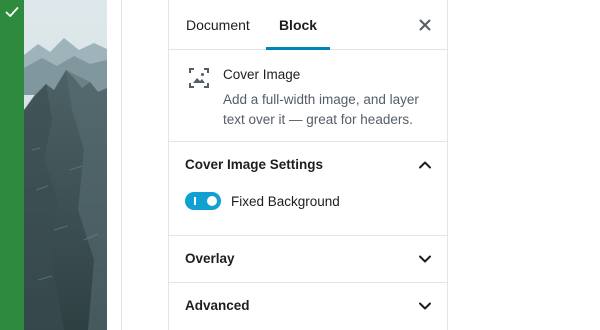 Image resolution: width=600 pixels, height=330 pixels. I want to click on cover-image-preview, so click(65, 165).